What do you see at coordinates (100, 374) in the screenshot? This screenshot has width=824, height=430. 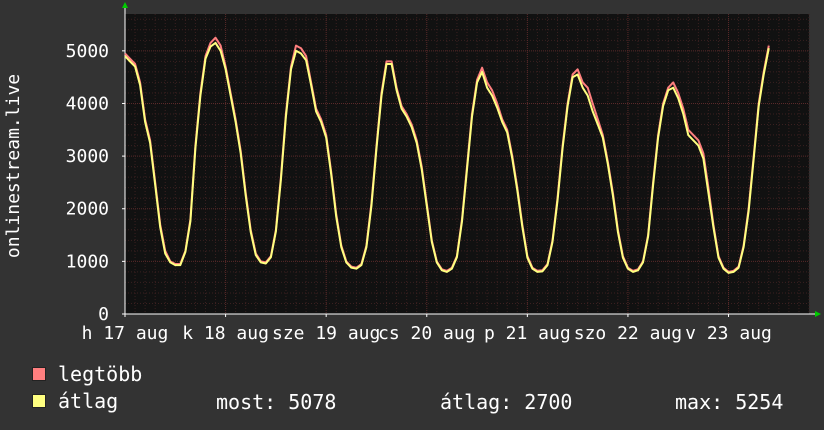 I see `legend-label-max: legtöbb` at bounding box center [100, 374].